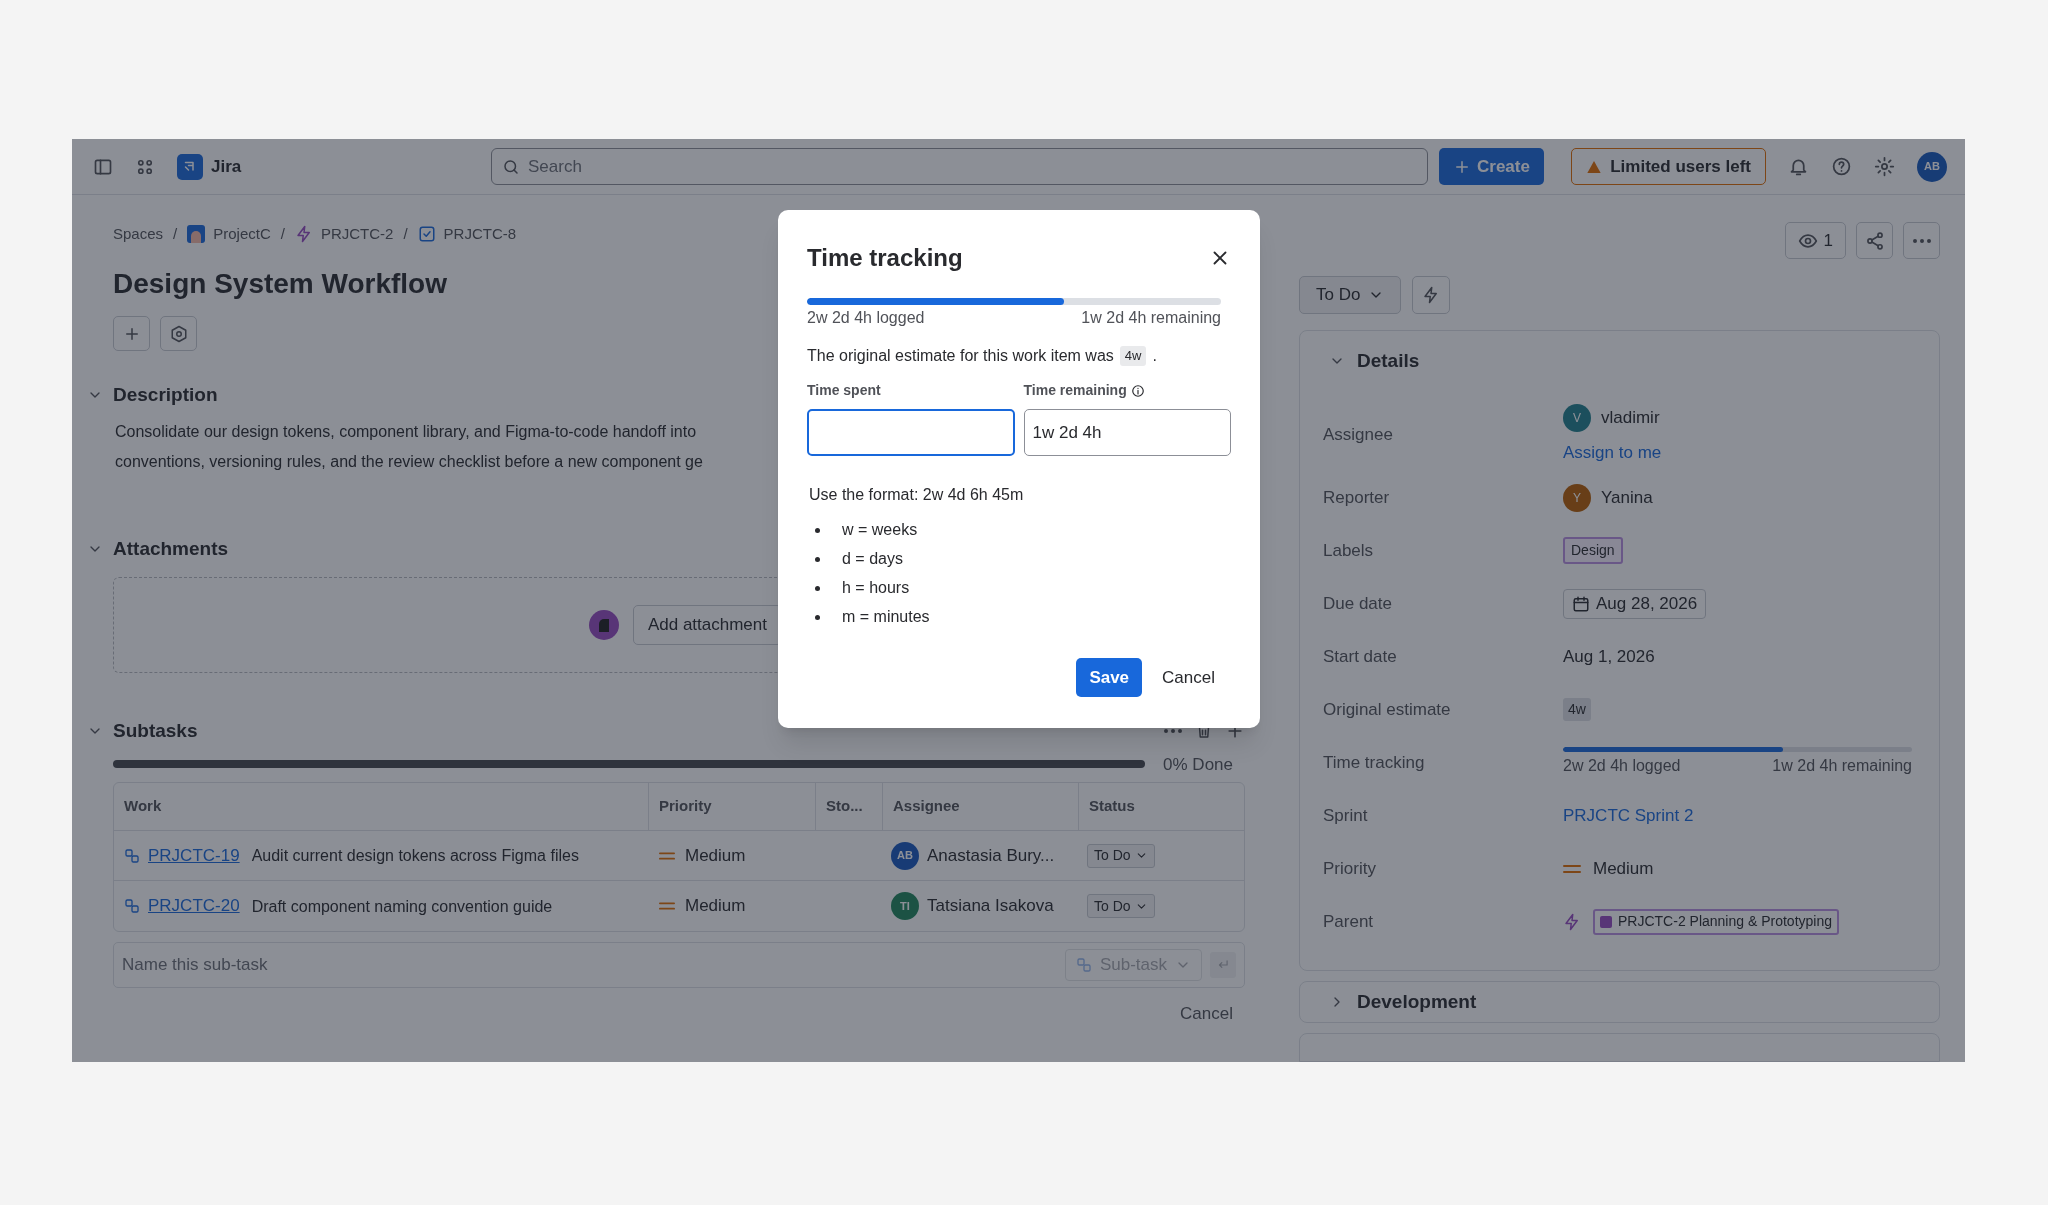  Describe the element at coordinates (1198, 764) in the screenshot. I see `progress-label: 0% Done` at that location.